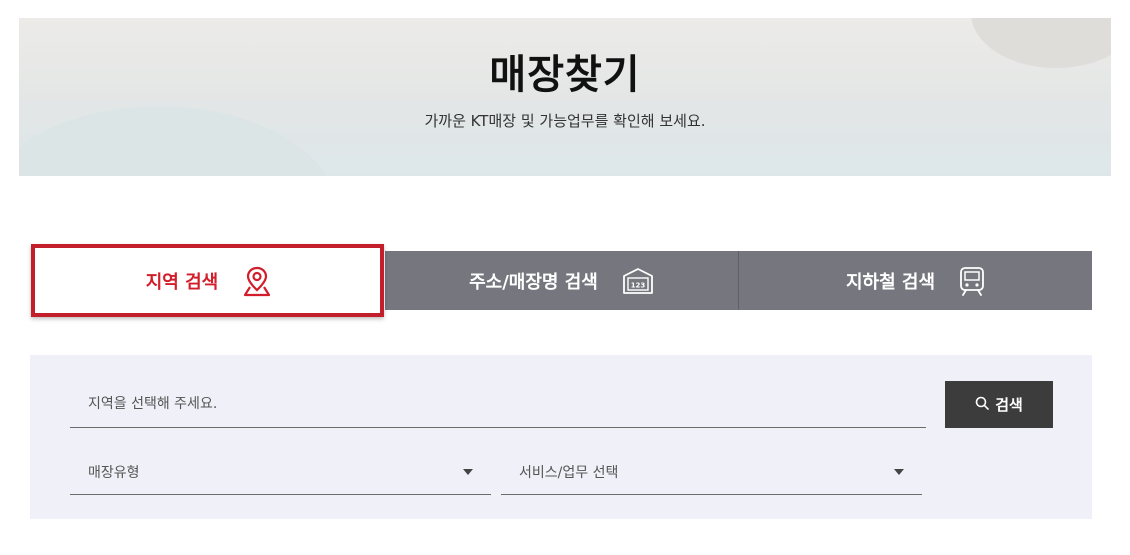  What do you see at coordinates (257, 281) in the screenshot?
I see `map-pin-icon` at bounding box center [257, 281].